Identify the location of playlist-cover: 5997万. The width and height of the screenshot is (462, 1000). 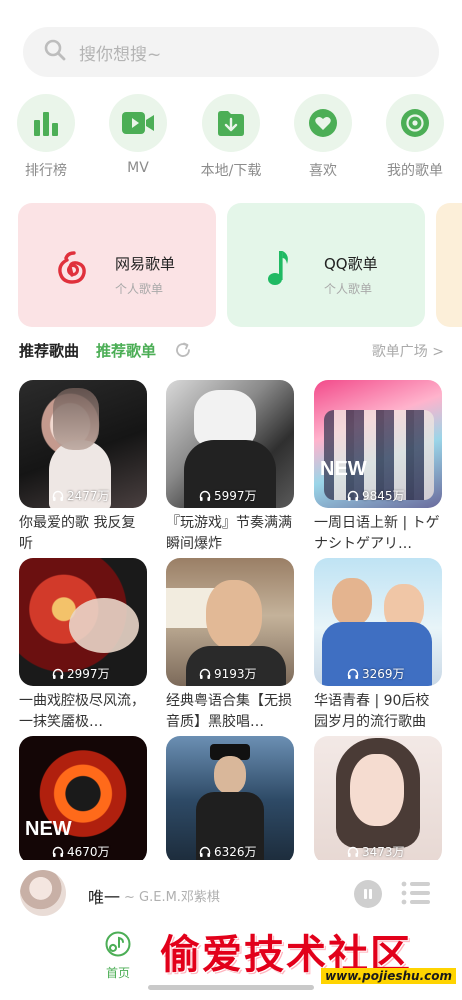
(230, 444).